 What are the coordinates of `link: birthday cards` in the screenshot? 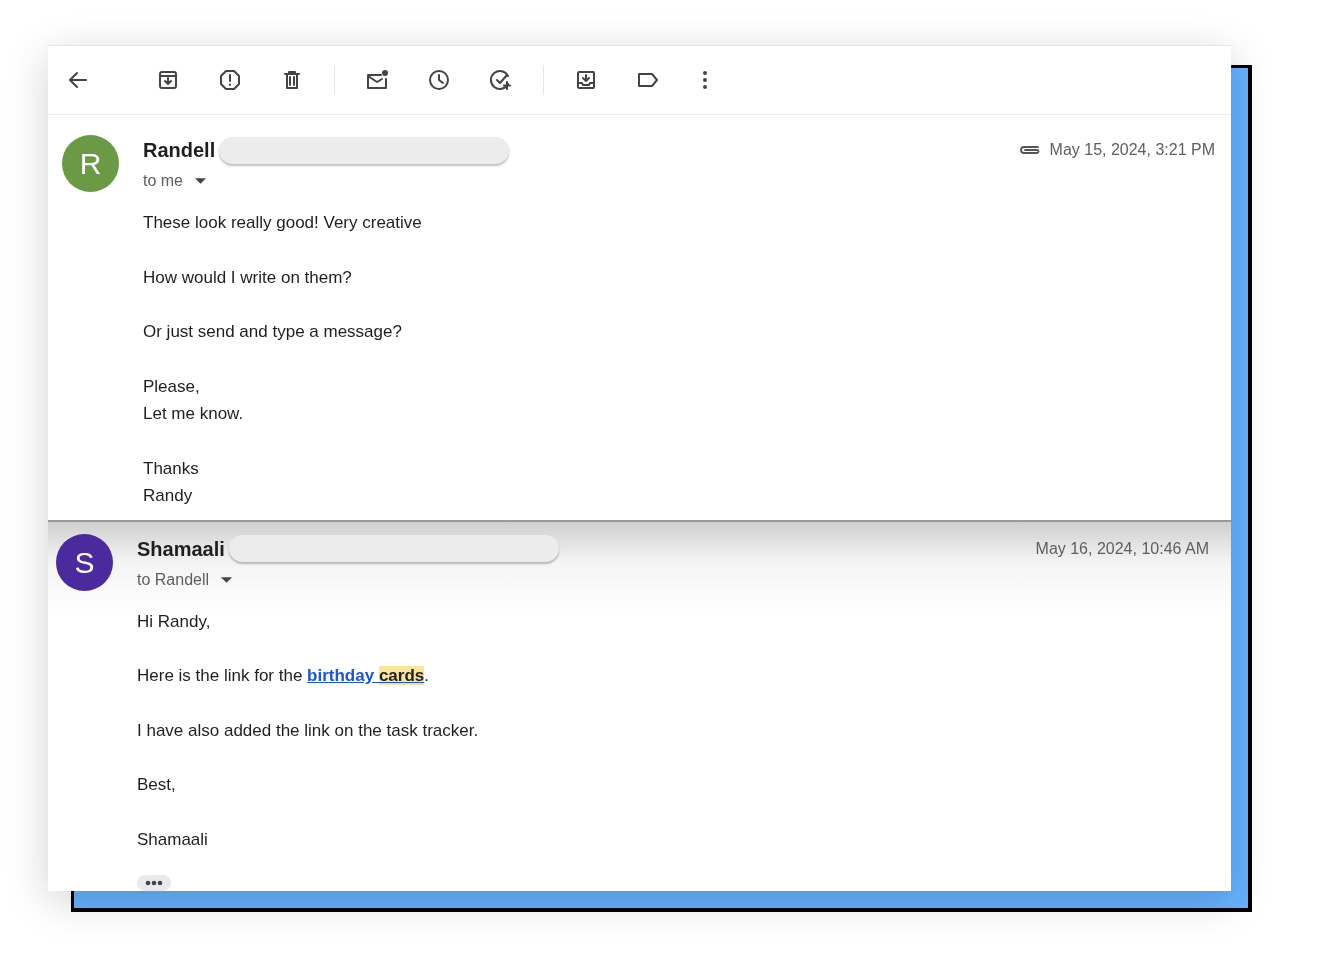 It's located at (366, 675).